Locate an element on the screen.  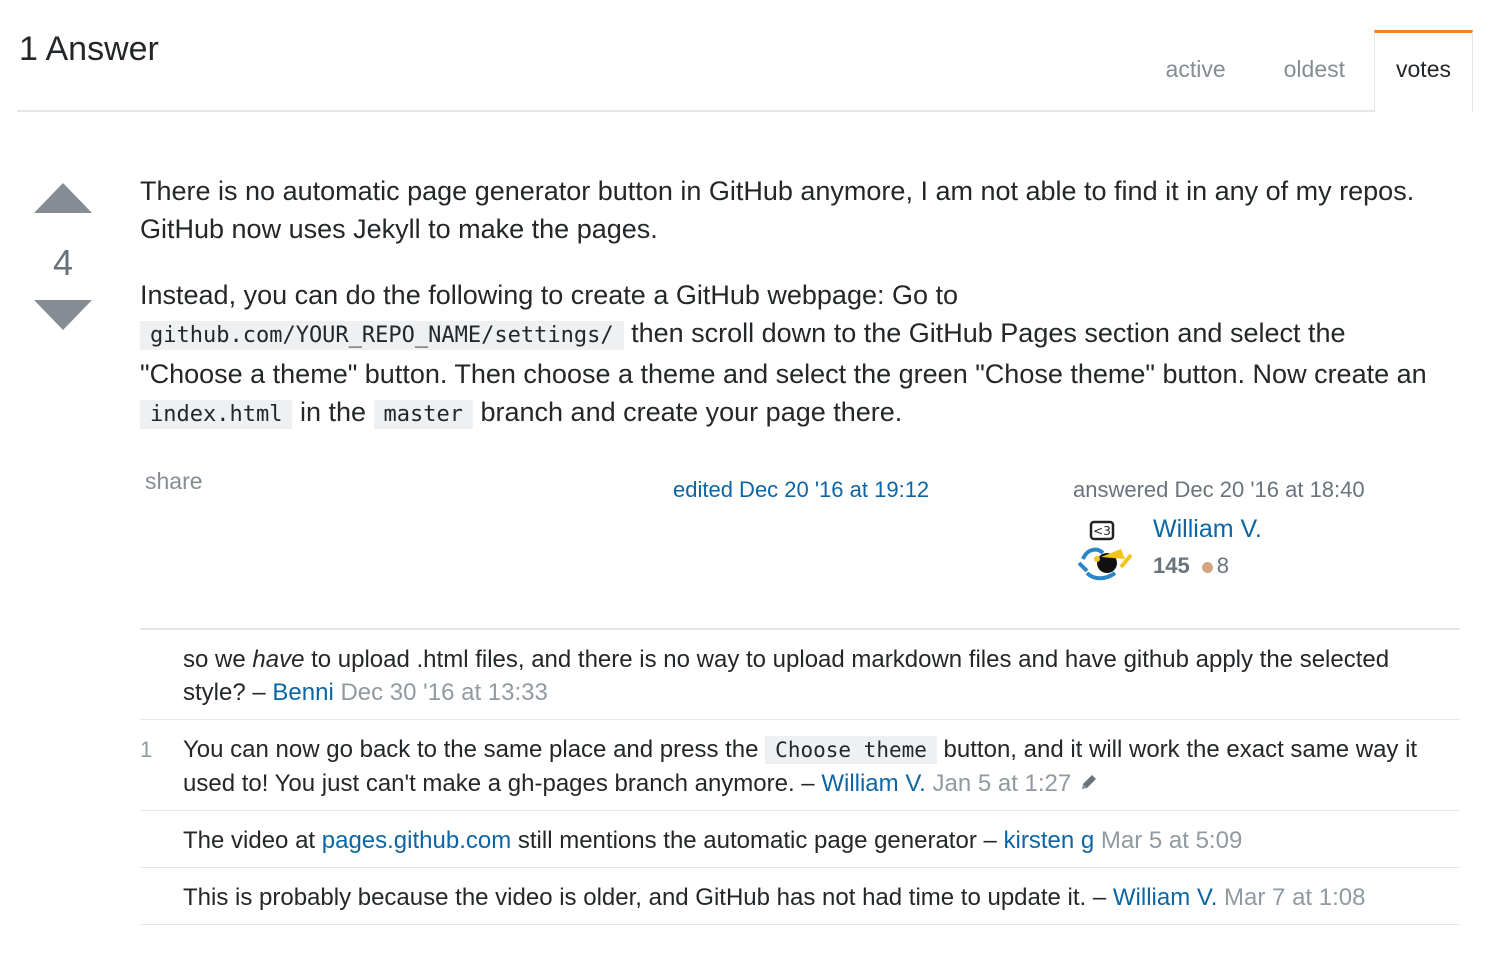
comment-date: Jan 5 at 1:27 is located at coordinates (1001, 783).